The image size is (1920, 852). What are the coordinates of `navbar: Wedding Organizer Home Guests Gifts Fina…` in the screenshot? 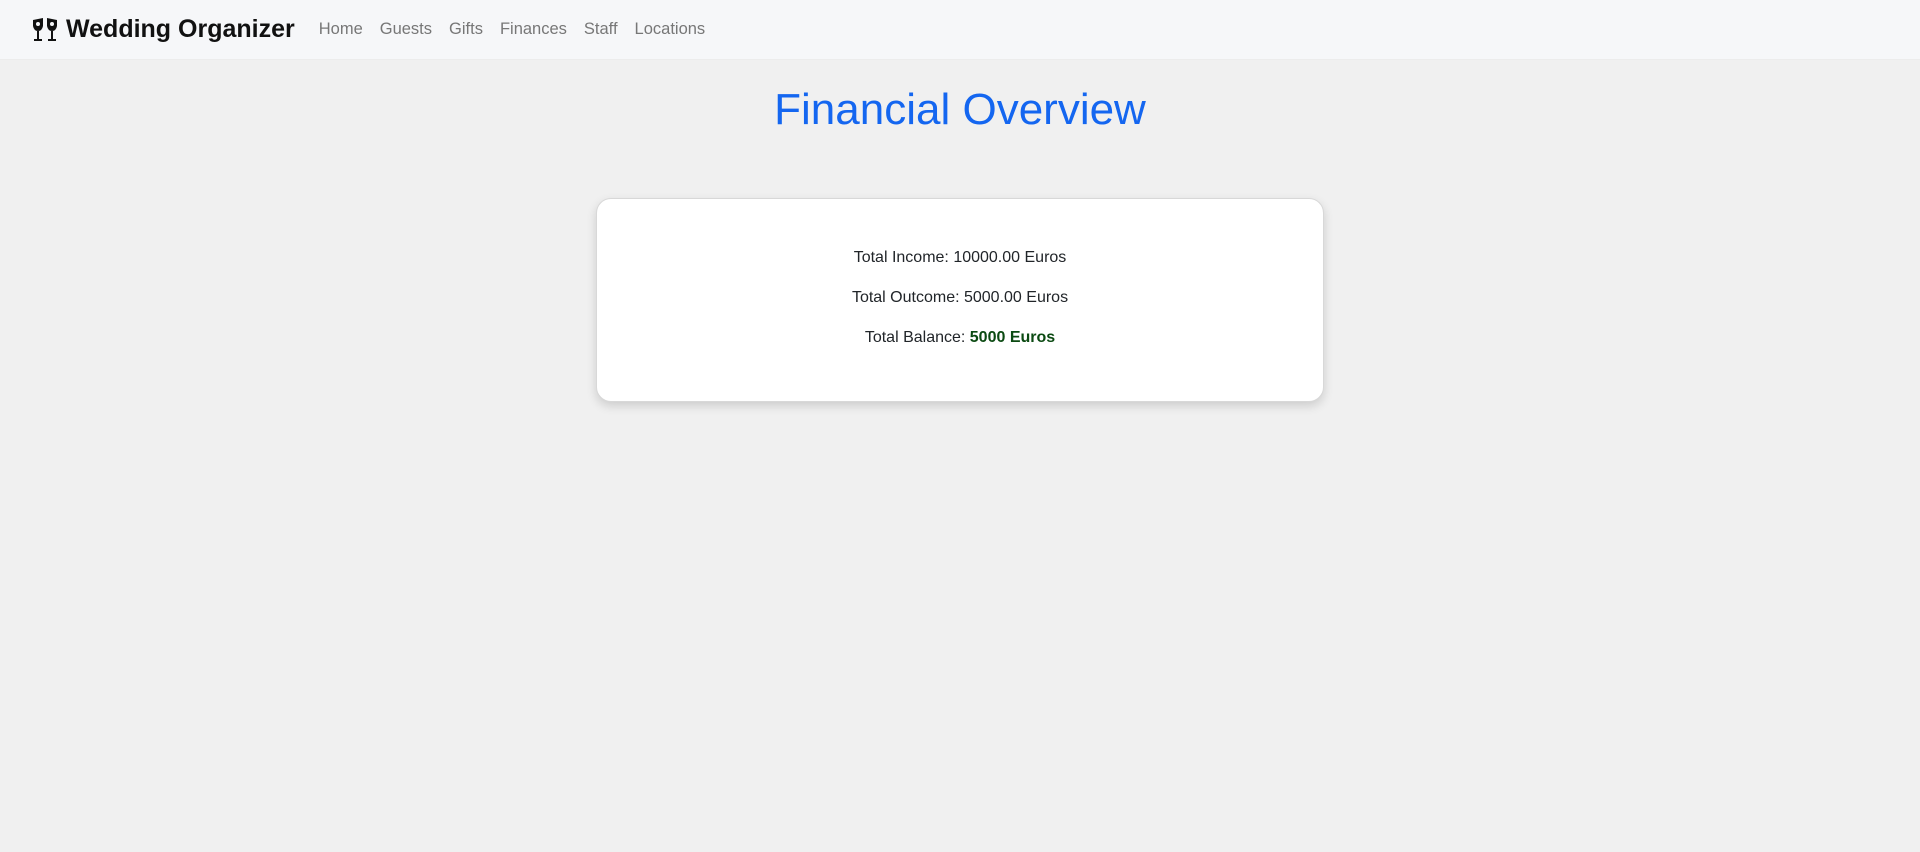 It's located at (960, 30).